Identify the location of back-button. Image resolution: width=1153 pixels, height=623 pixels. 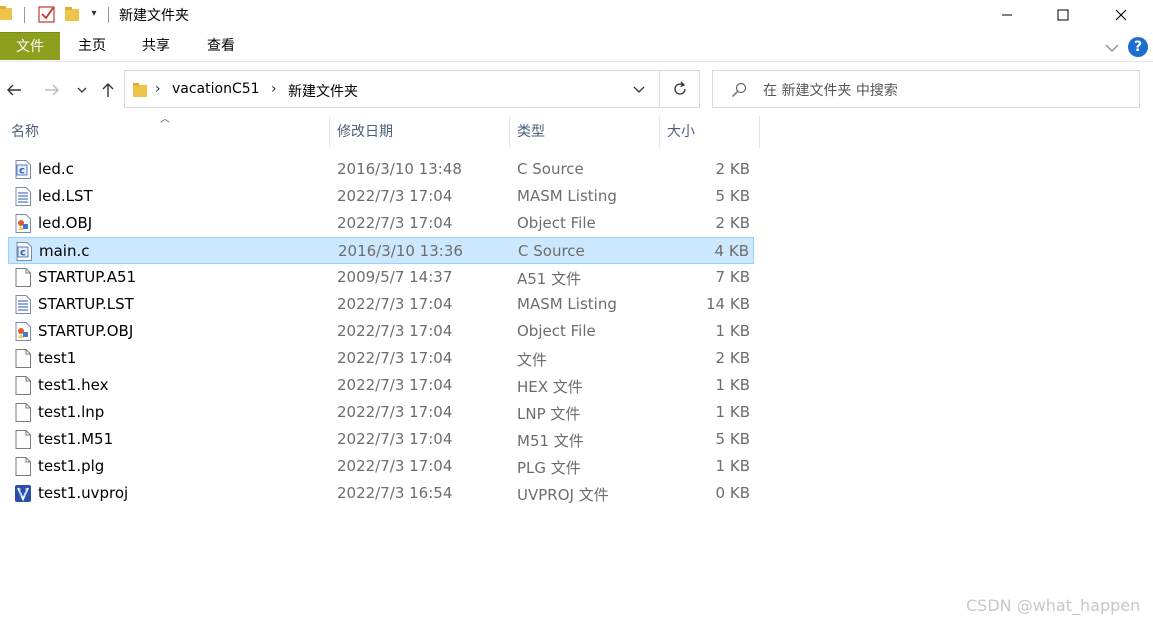
(14, 90).